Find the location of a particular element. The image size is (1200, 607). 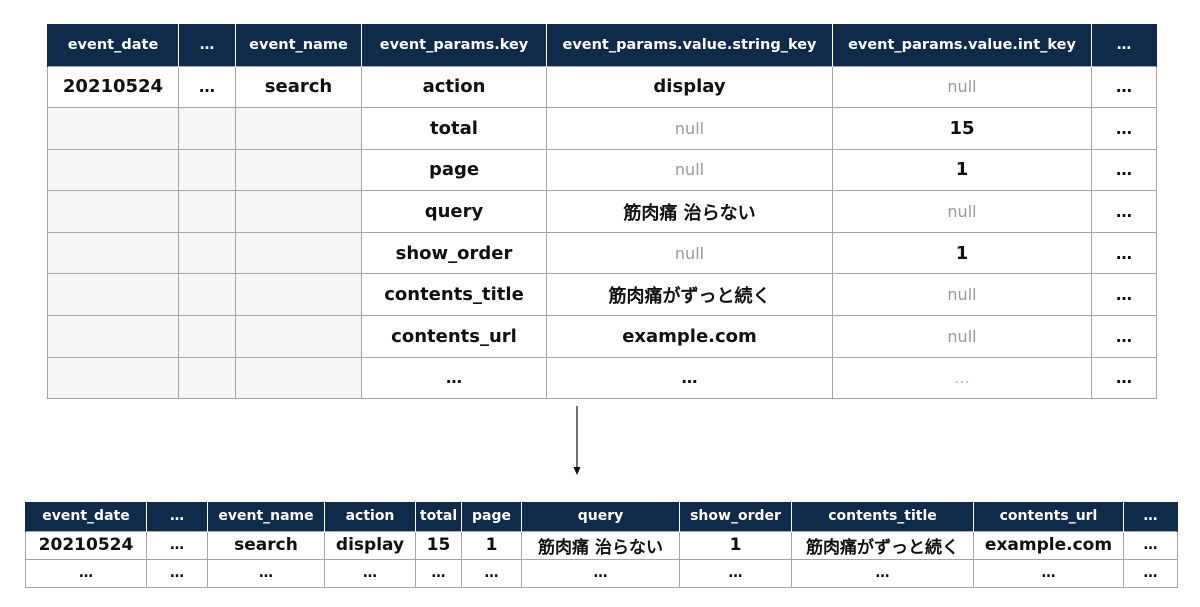

table-cell: example.com is located at coordinates (689, 336).